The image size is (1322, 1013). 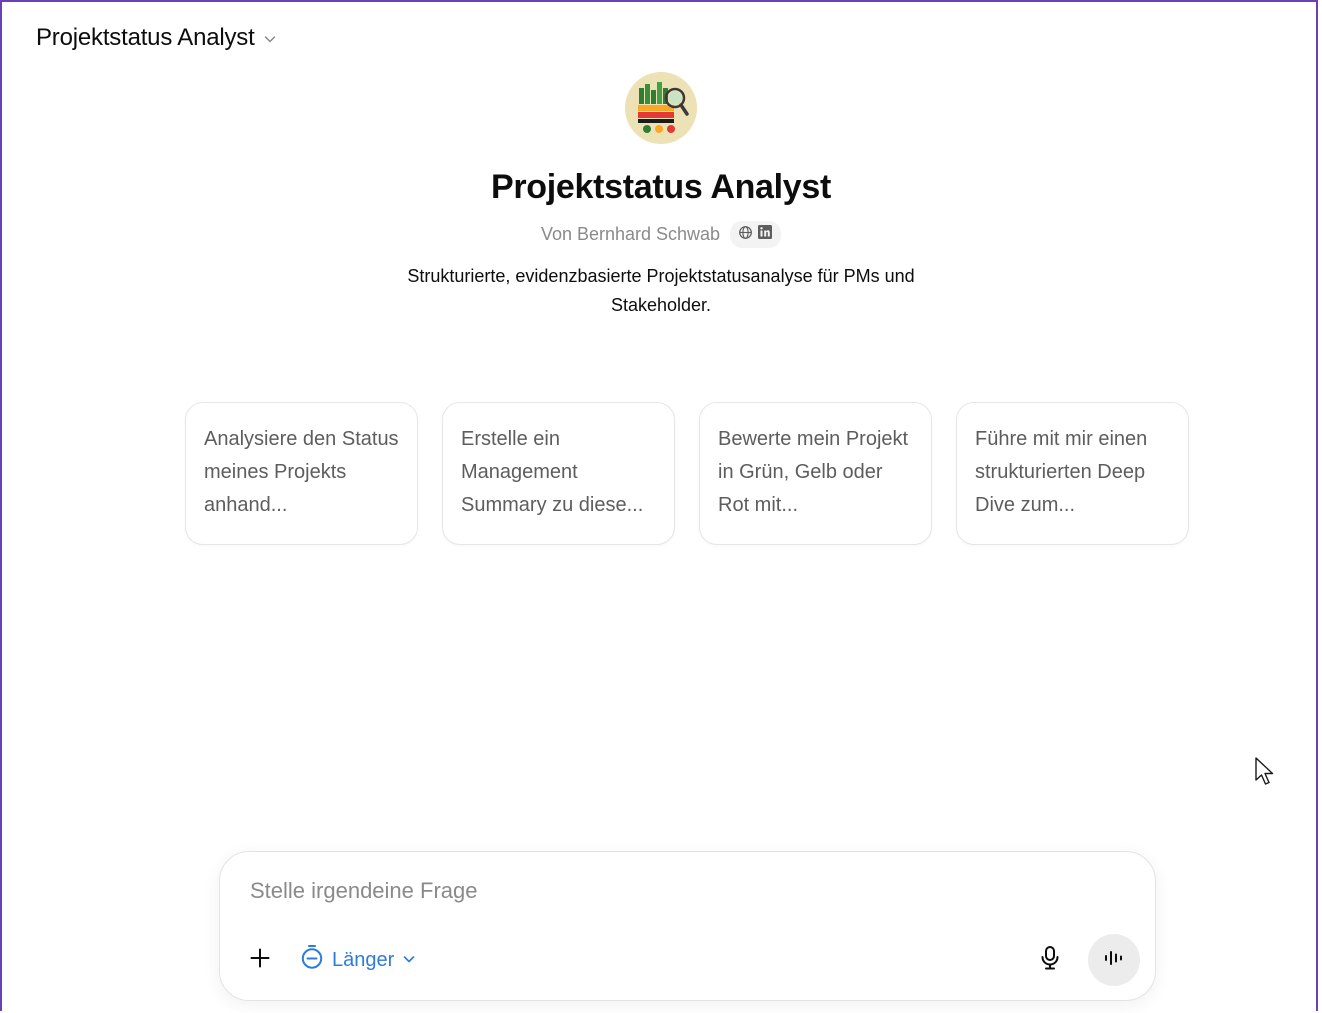 What do you see at coordinates (756, 234) in the screenshot?
I see `author-links` at bounding box center [756, 234].